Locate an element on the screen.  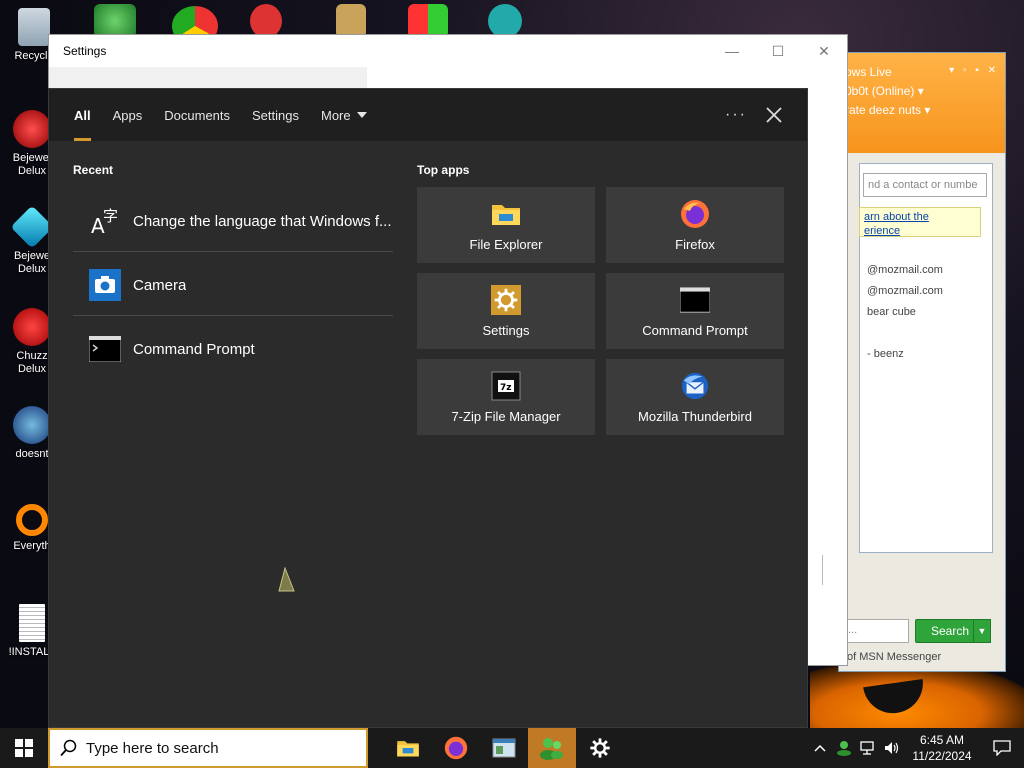
top-app-firefox: Firefox is located at coordinates (695, 225).